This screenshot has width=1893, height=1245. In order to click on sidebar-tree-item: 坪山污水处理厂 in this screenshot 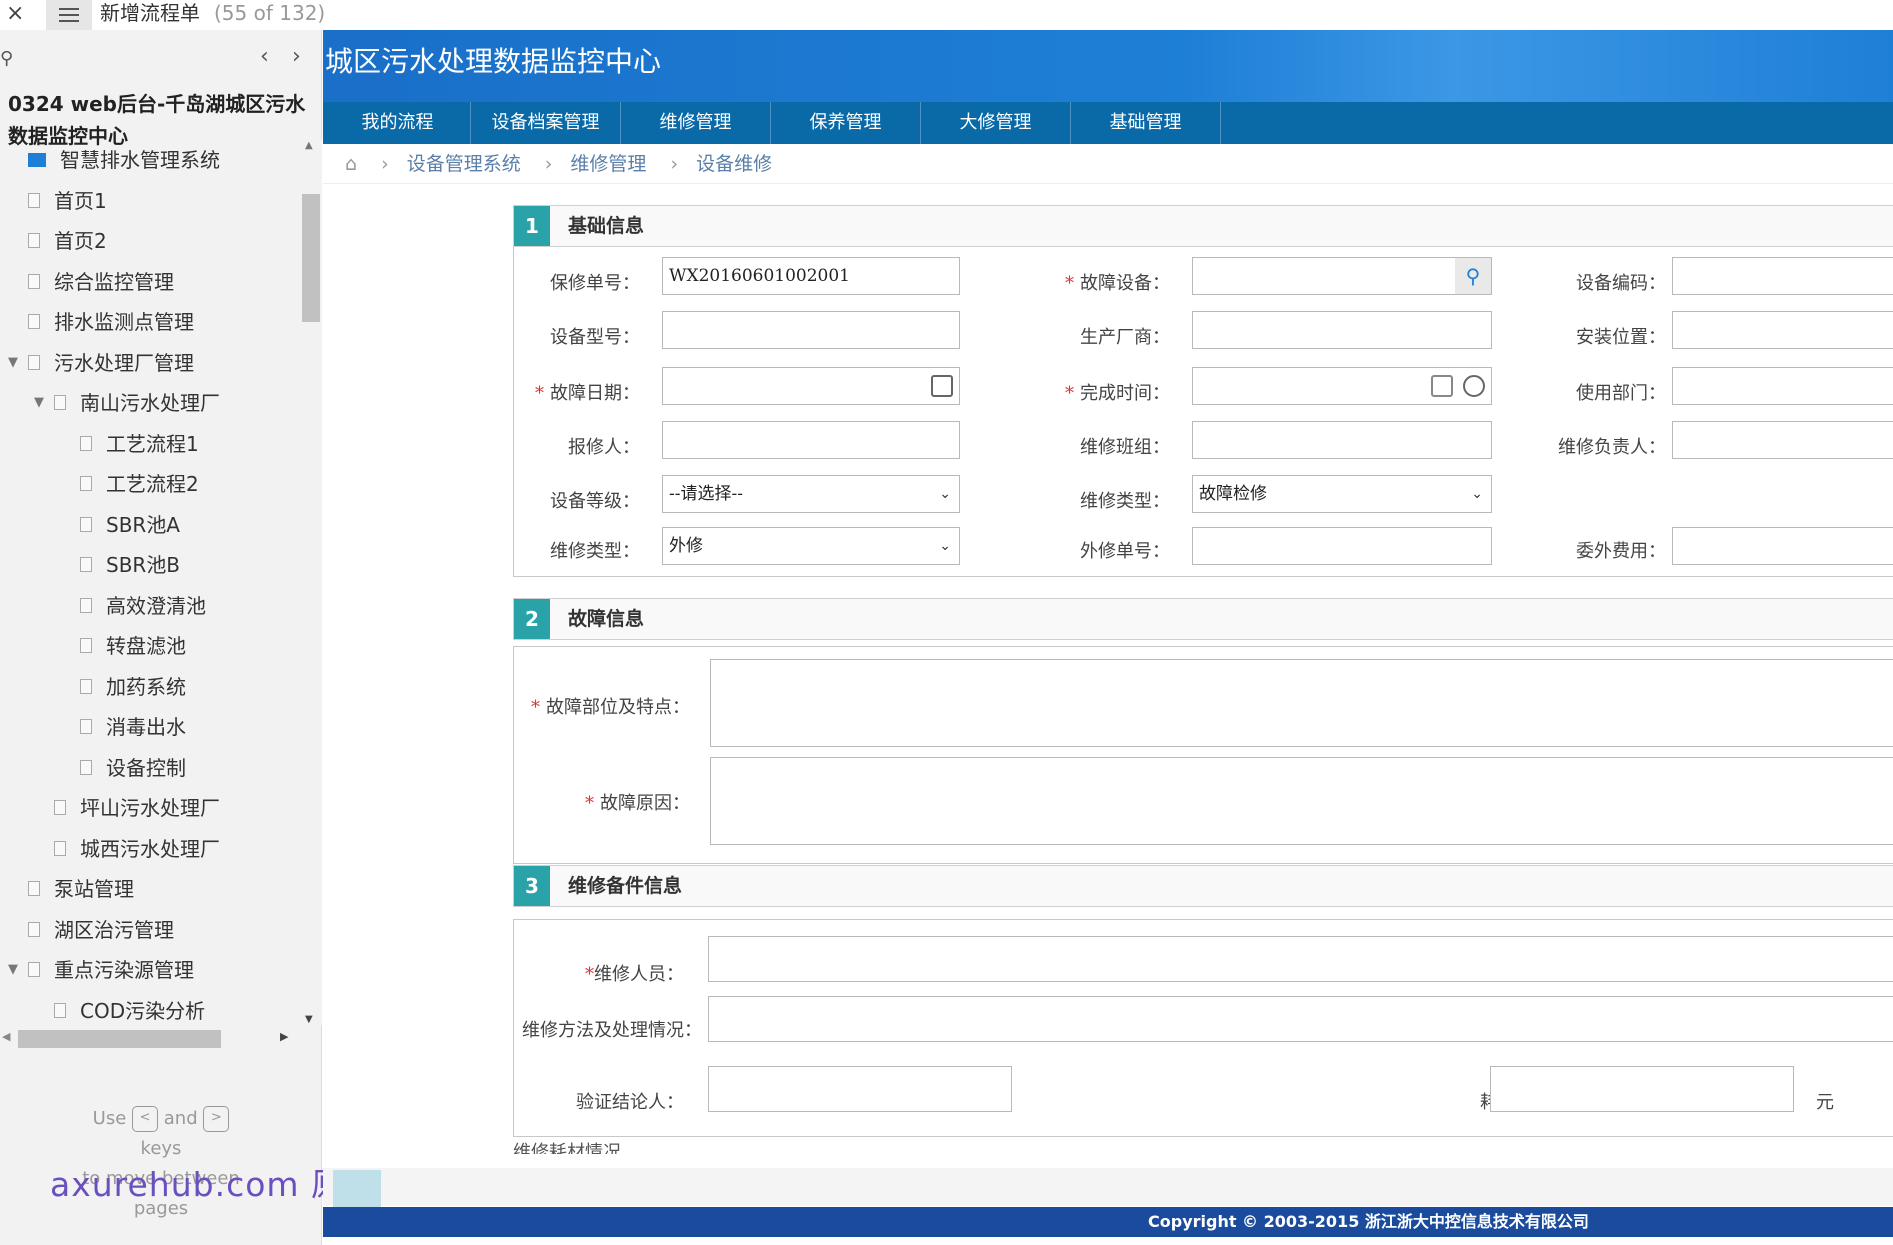, I will do `click(150, 808)`.